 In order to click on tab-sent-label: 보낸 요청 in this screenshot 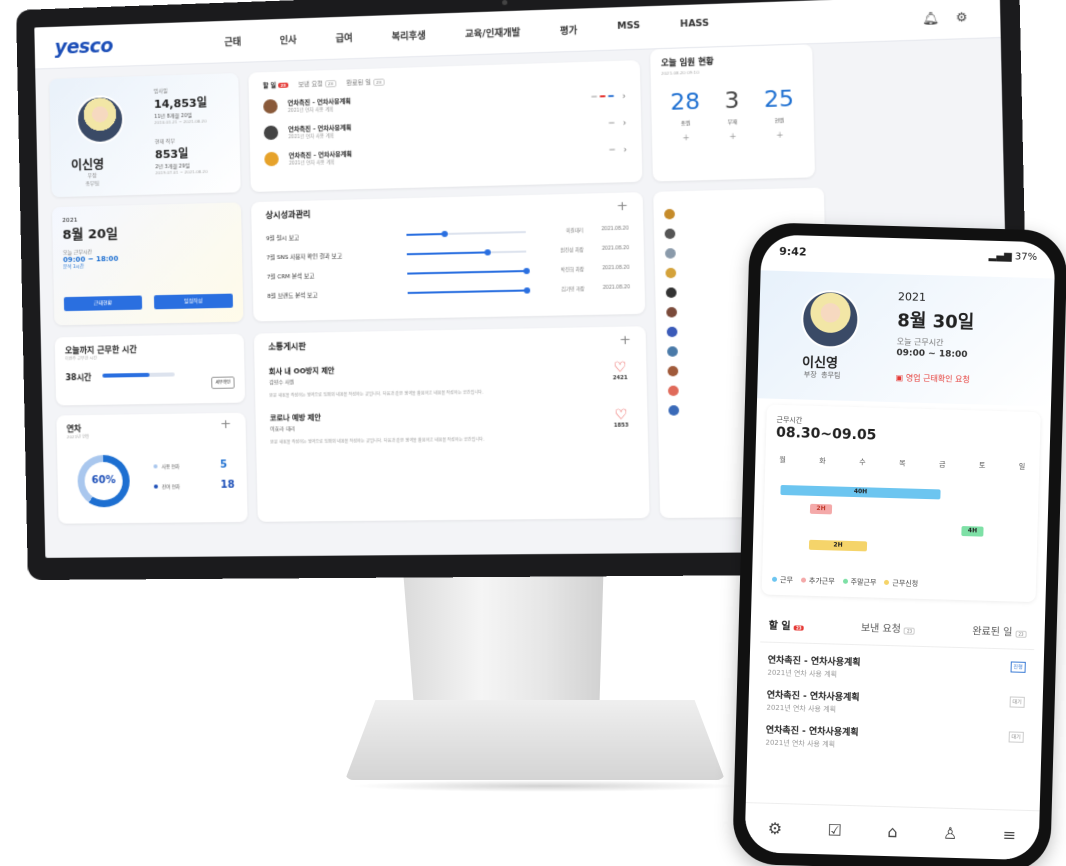, I will do `click(310, 84)`.